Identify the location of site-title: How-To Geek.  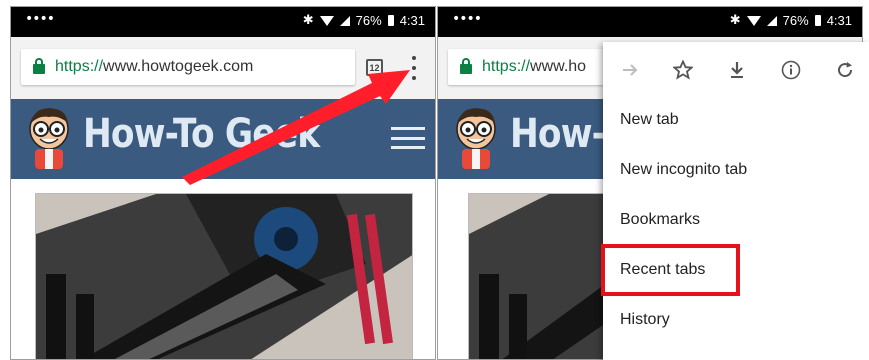
(201, 134).